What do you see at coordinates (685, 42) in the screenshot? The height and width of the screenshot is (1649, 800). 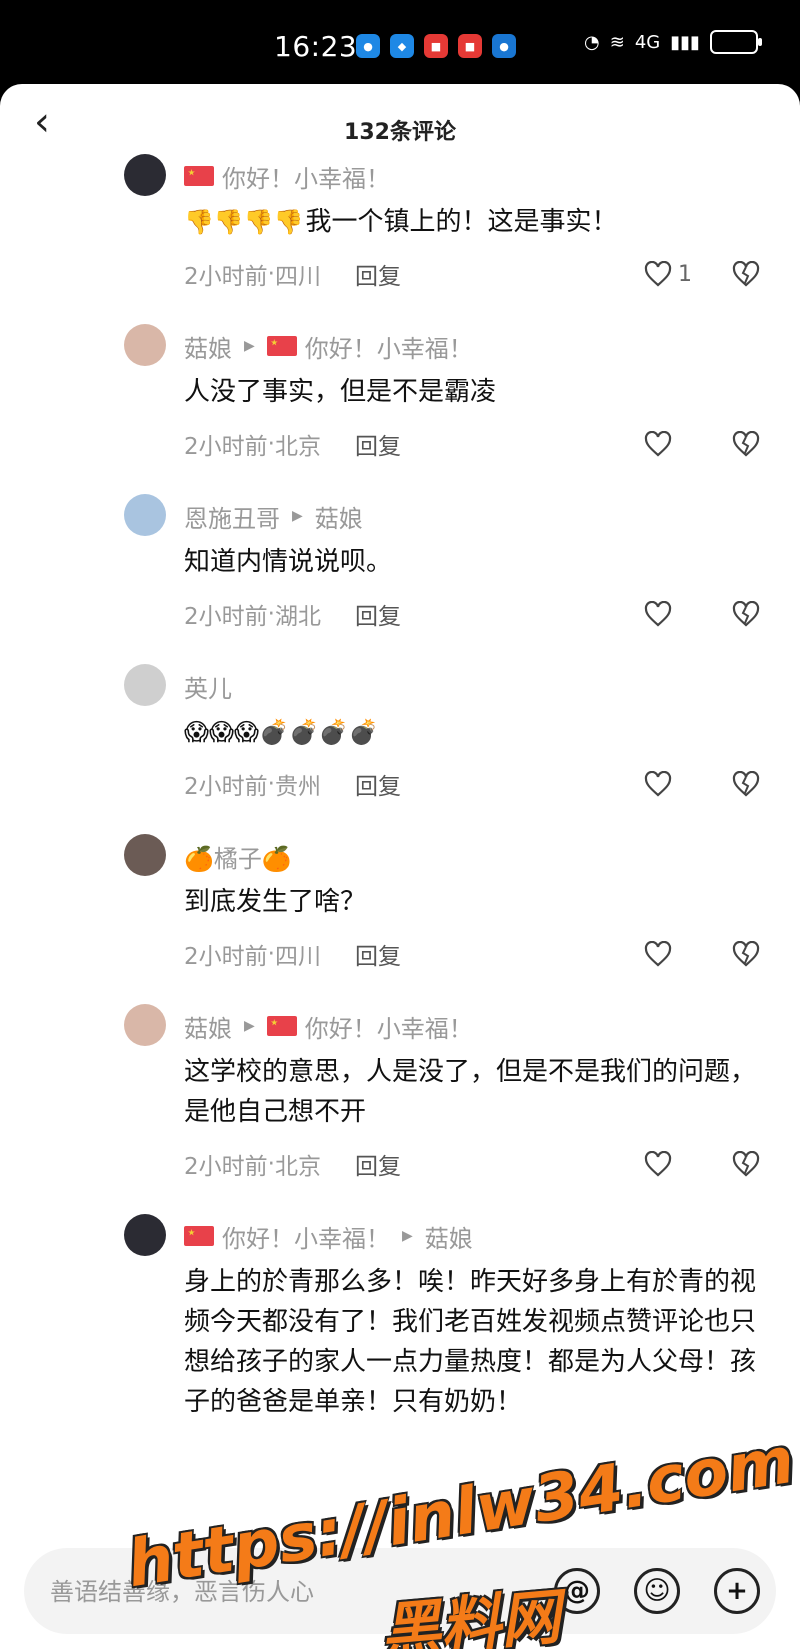 I see `signal-icon: ▮▮▮` at bounding box center [685, 42].